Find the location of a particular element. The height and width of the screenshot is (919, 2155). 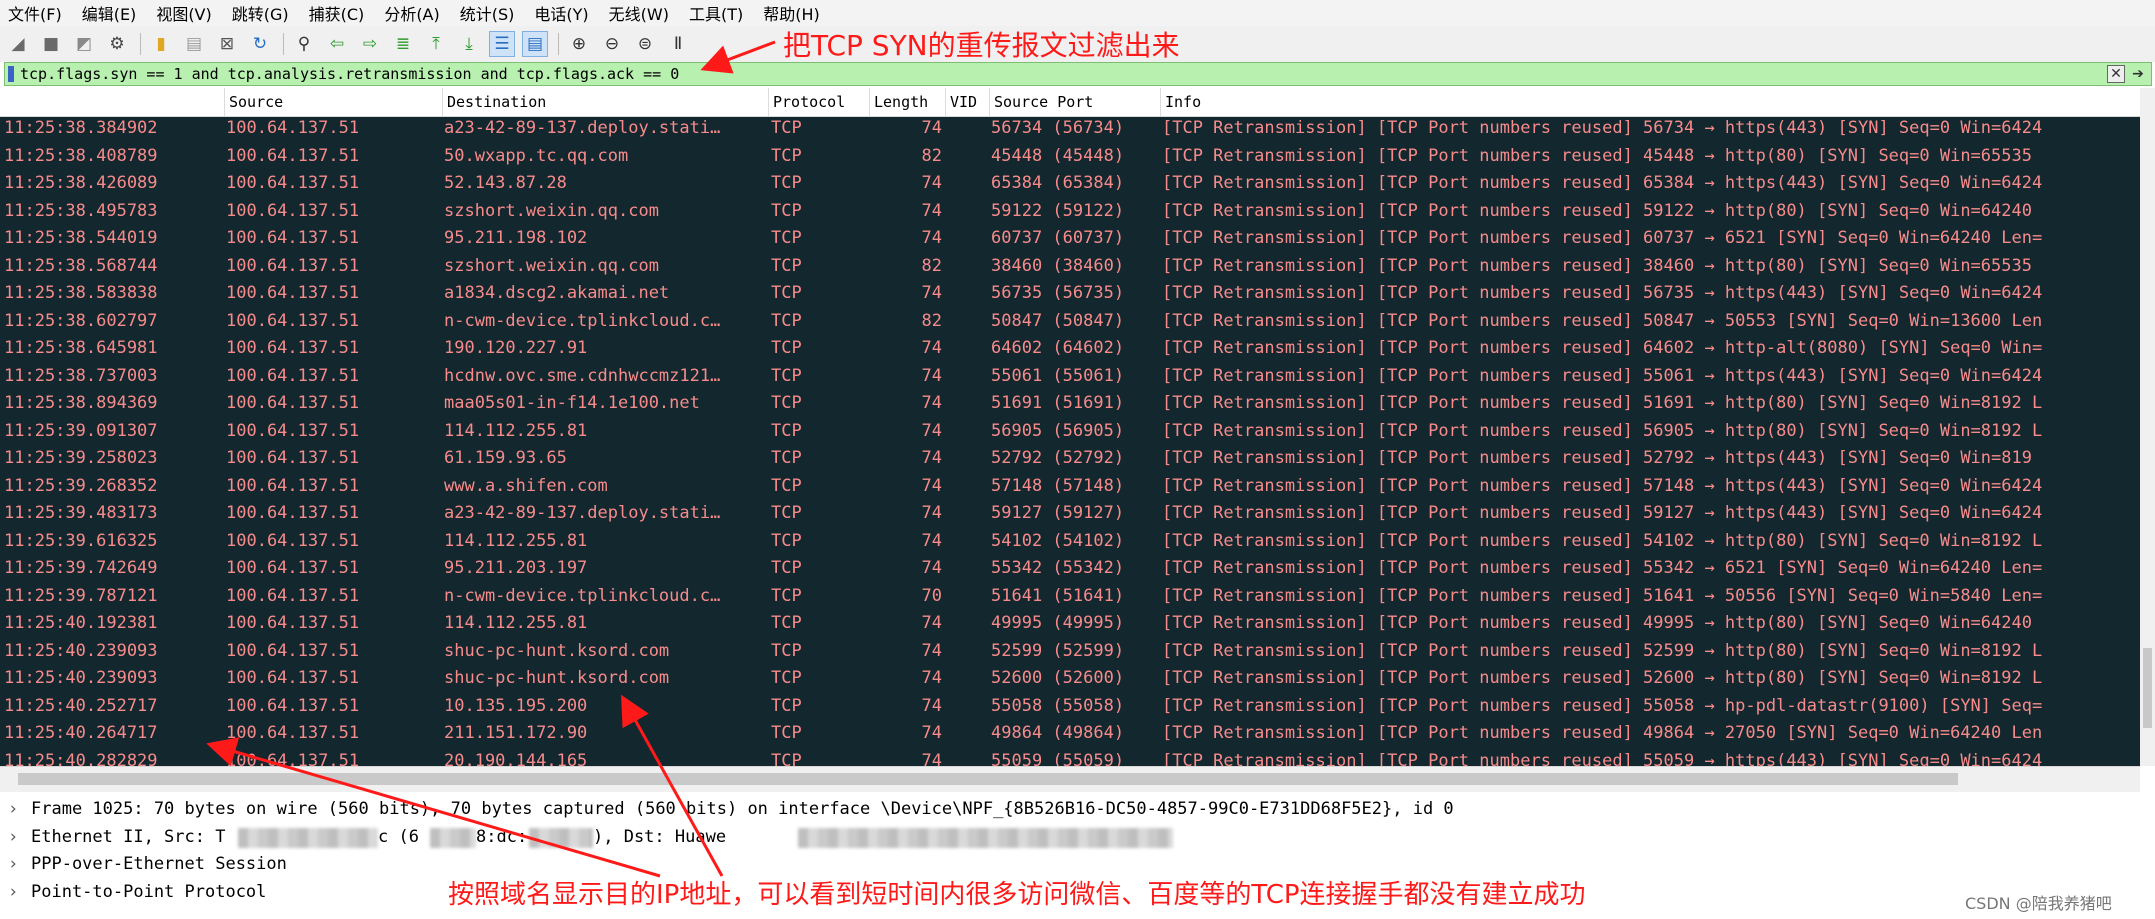

csdn-watermark: CSDN @陪我养猪吧 is located at coordinates (2038, 903).